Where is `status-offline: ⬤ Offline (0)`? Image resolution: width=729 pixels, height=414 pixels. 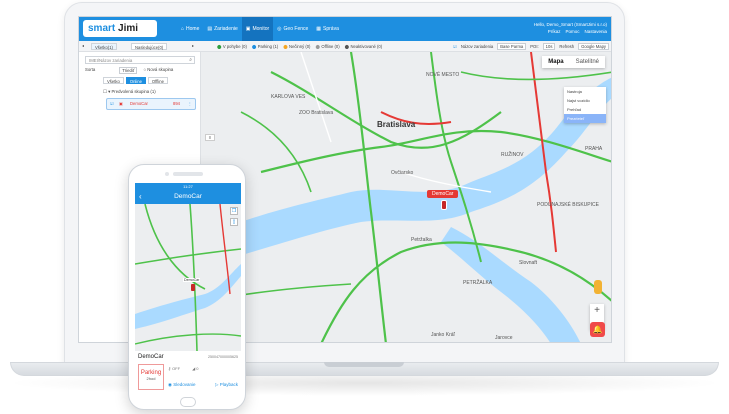 status-offline: ⬤ Offline (0) is located at coordinates (327, 46).